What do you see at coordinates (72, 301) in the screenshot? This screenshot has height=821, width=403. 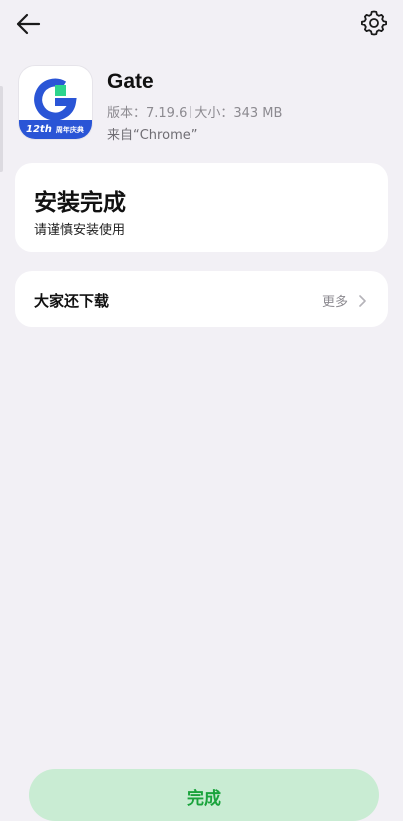 I see `also-downloaded-title: 大家还下载` at bounding box center [72, 301].